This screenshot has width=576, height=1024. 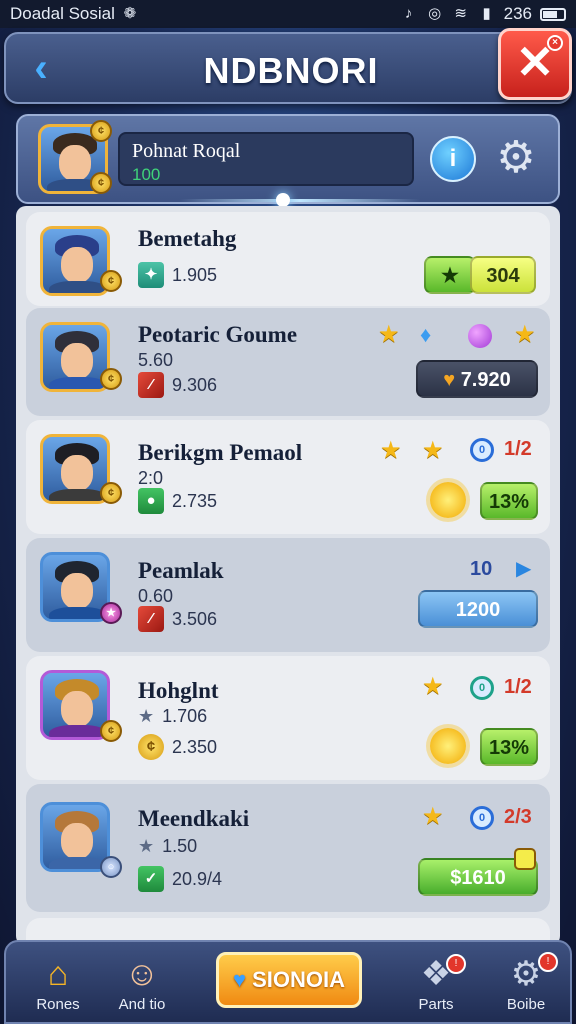 I want to click on status-bar: Doadal Sosial ❁ ♪ ◎ ≋ ▮ 236, so click(x=288, y=14).